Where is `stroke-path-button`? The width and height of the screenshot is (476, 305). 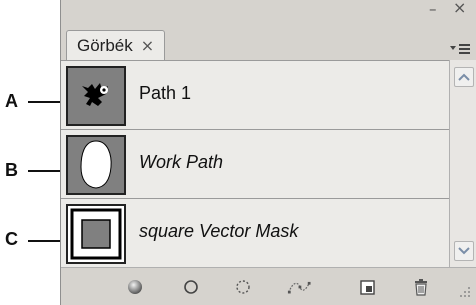 stroke-path-button is located at coordinates (191, 287).